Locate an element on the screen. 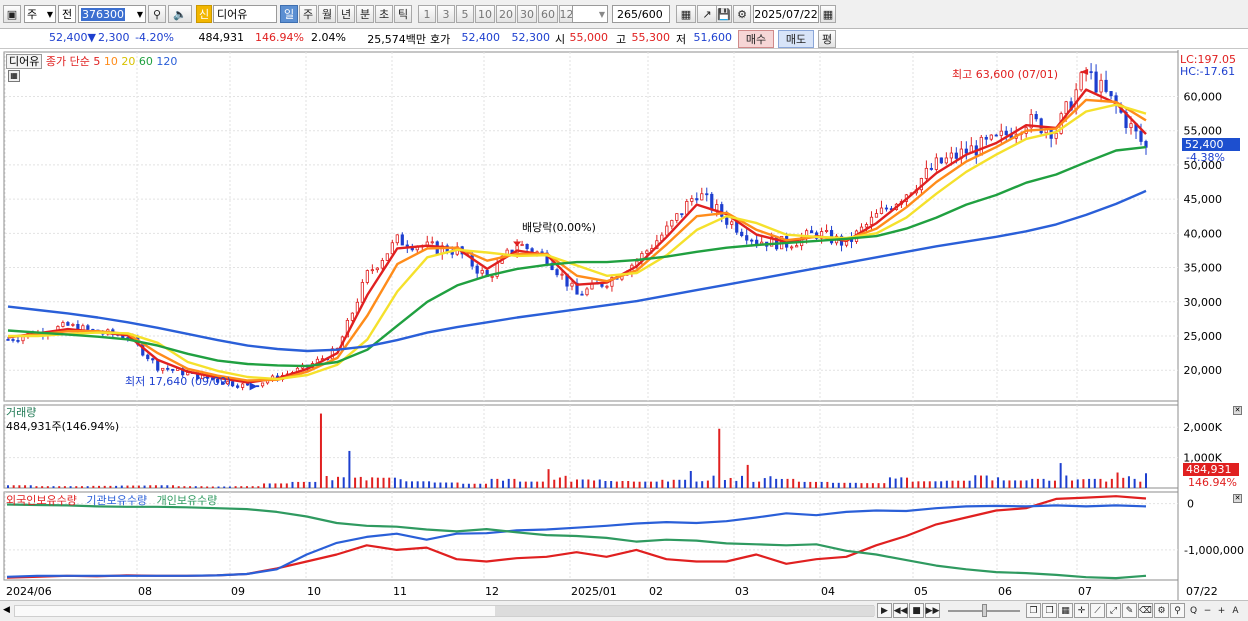 Image resolution: width=1248 pixels, height=621 pixels. volume-close-icon: ✕ is located at coordinates (1237, 410).